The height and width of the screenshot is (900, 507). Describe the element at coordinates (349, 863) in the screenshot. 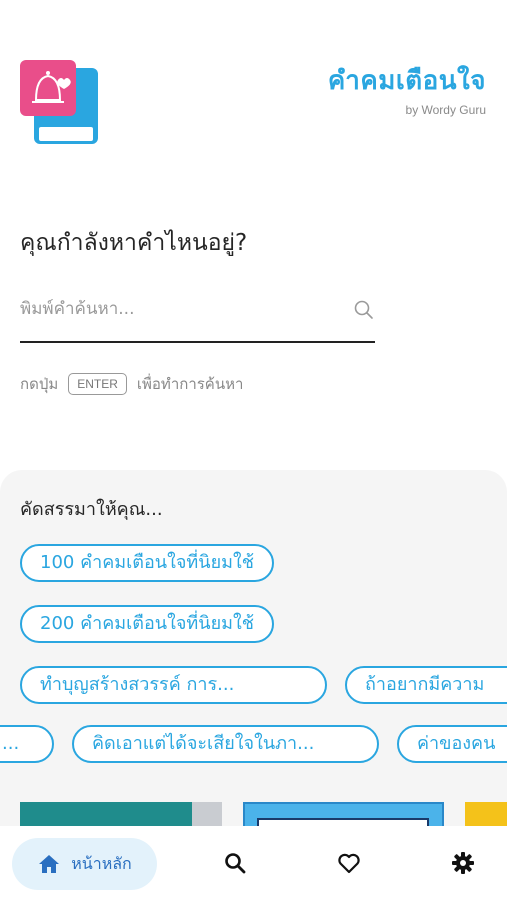

I see `heart-icon` at that location.